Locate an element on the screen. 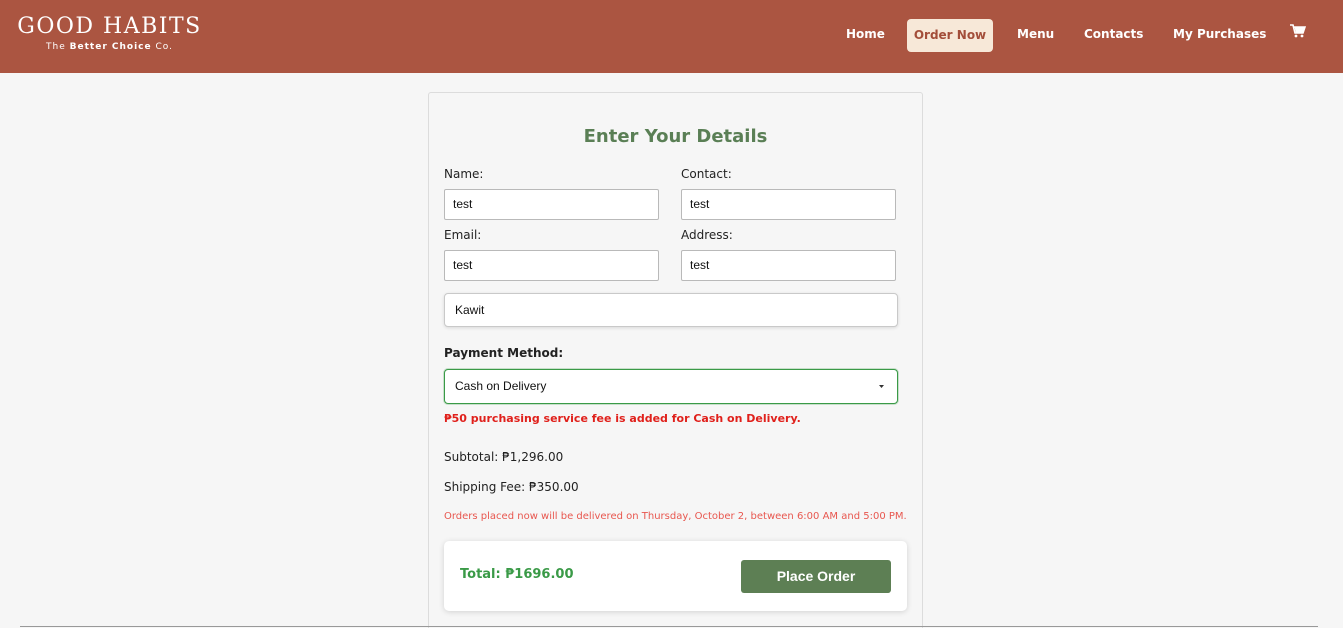  shipping-fee-text: Shipping Fee: ₱350.00 is located at coordinates (511, 487).